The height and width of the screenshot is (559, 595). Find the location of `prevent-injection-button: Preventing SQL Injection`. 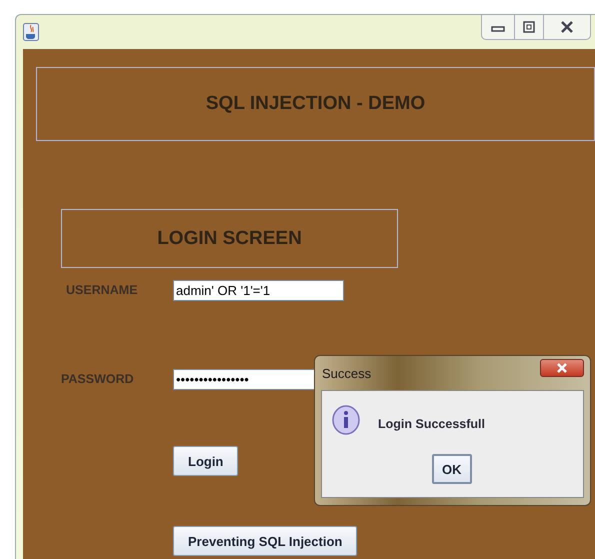

prevent-injection-button: Preventing SQL Injection is located at coordinates (265, 541).